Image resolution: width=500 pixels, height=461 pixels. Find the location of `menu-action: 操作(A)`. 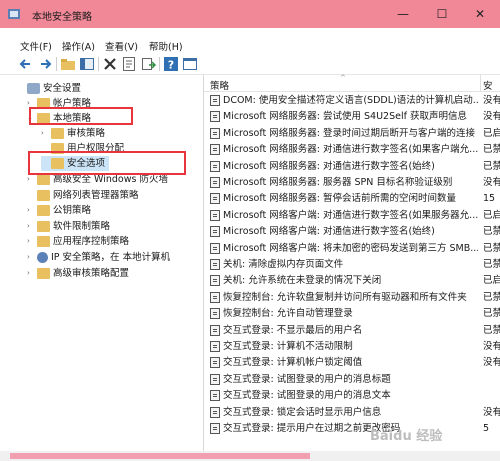

menu-action: 操作(A) is located at coordinates (78, 46).